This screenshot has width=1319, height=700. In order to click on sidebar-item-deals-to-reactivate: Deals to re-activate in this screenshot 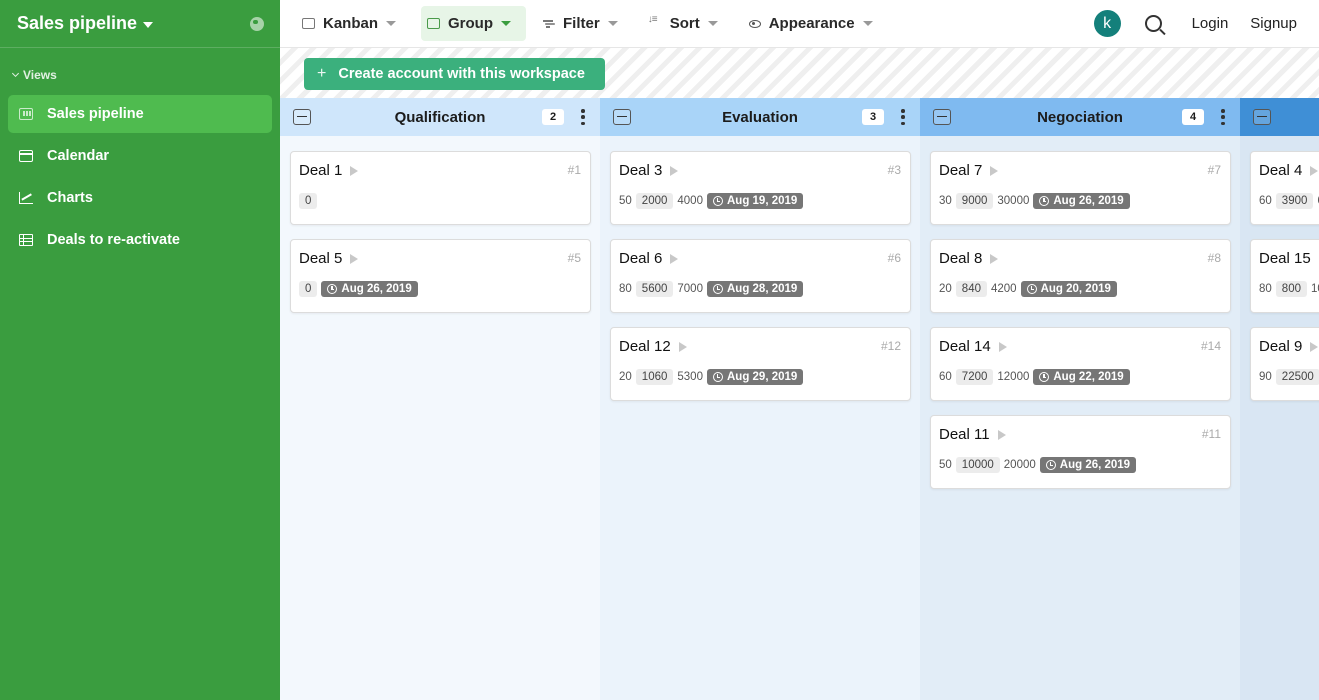, I will do `click(140, 240)`.